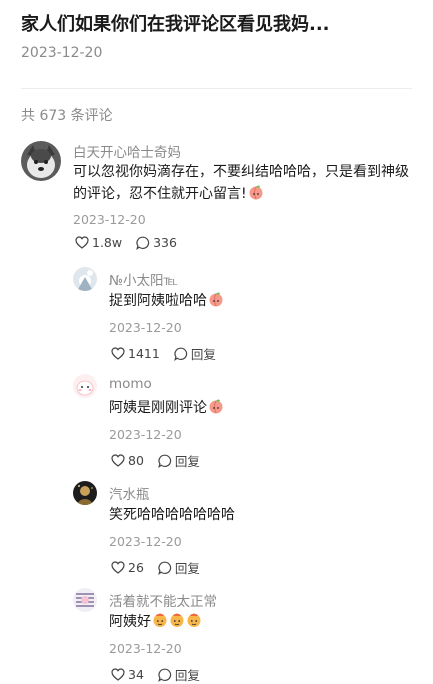 This screenshot has width=433, height=684. I want to click on post-date: 2023-12-20, so click(62, 53).